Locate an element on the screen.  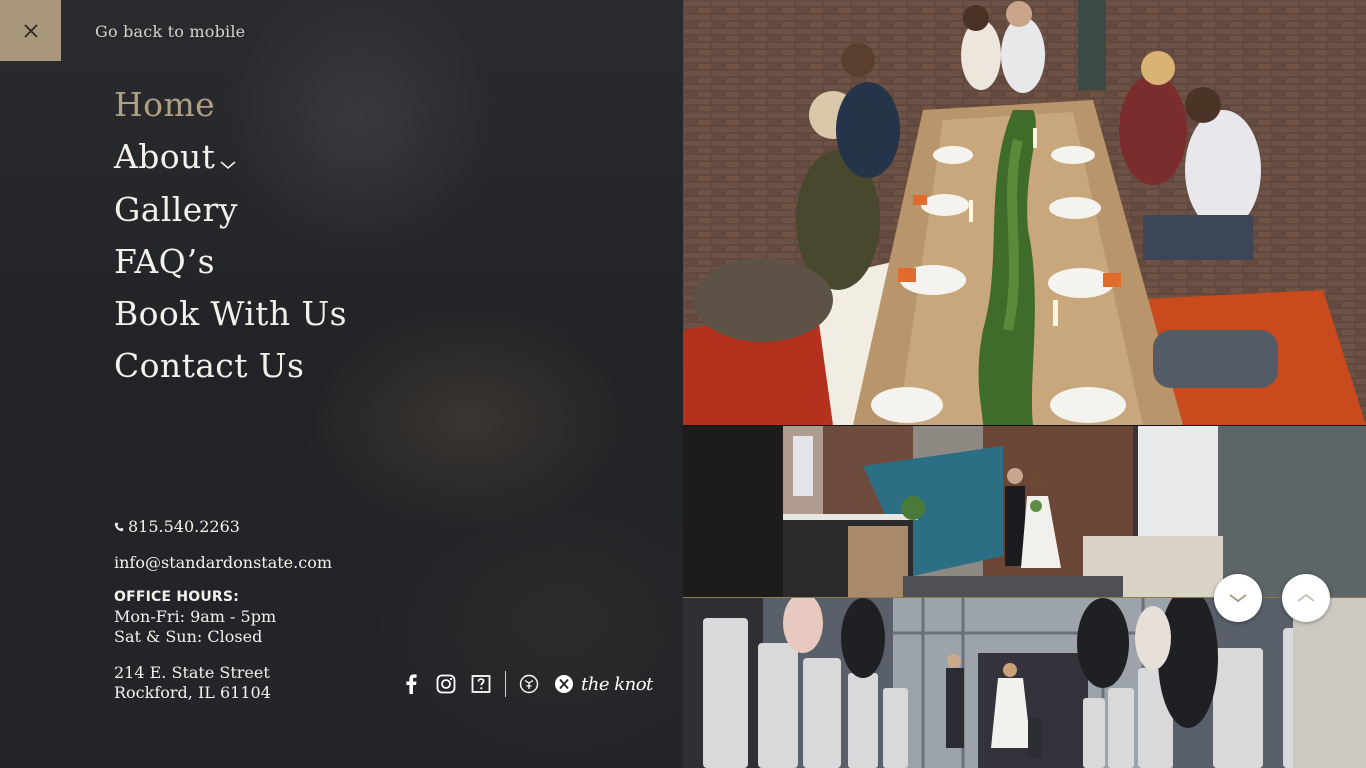
office-hours-weekend: Sat & Sun: Closed is located at coordinates (188, 636).